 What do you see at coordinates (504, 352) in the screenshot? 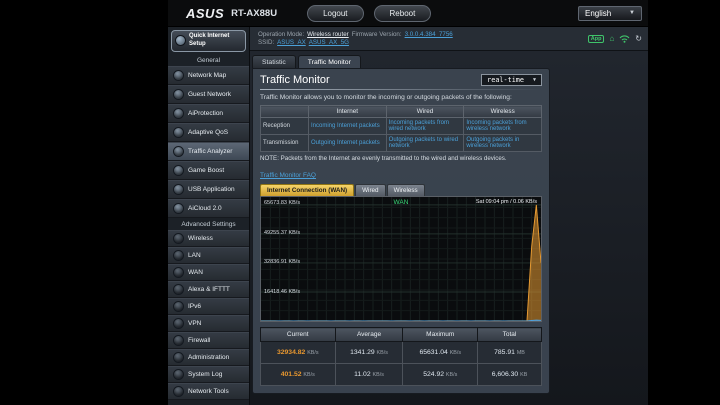
I see `reception-total: 785.91` at bounding box center [504, 352].